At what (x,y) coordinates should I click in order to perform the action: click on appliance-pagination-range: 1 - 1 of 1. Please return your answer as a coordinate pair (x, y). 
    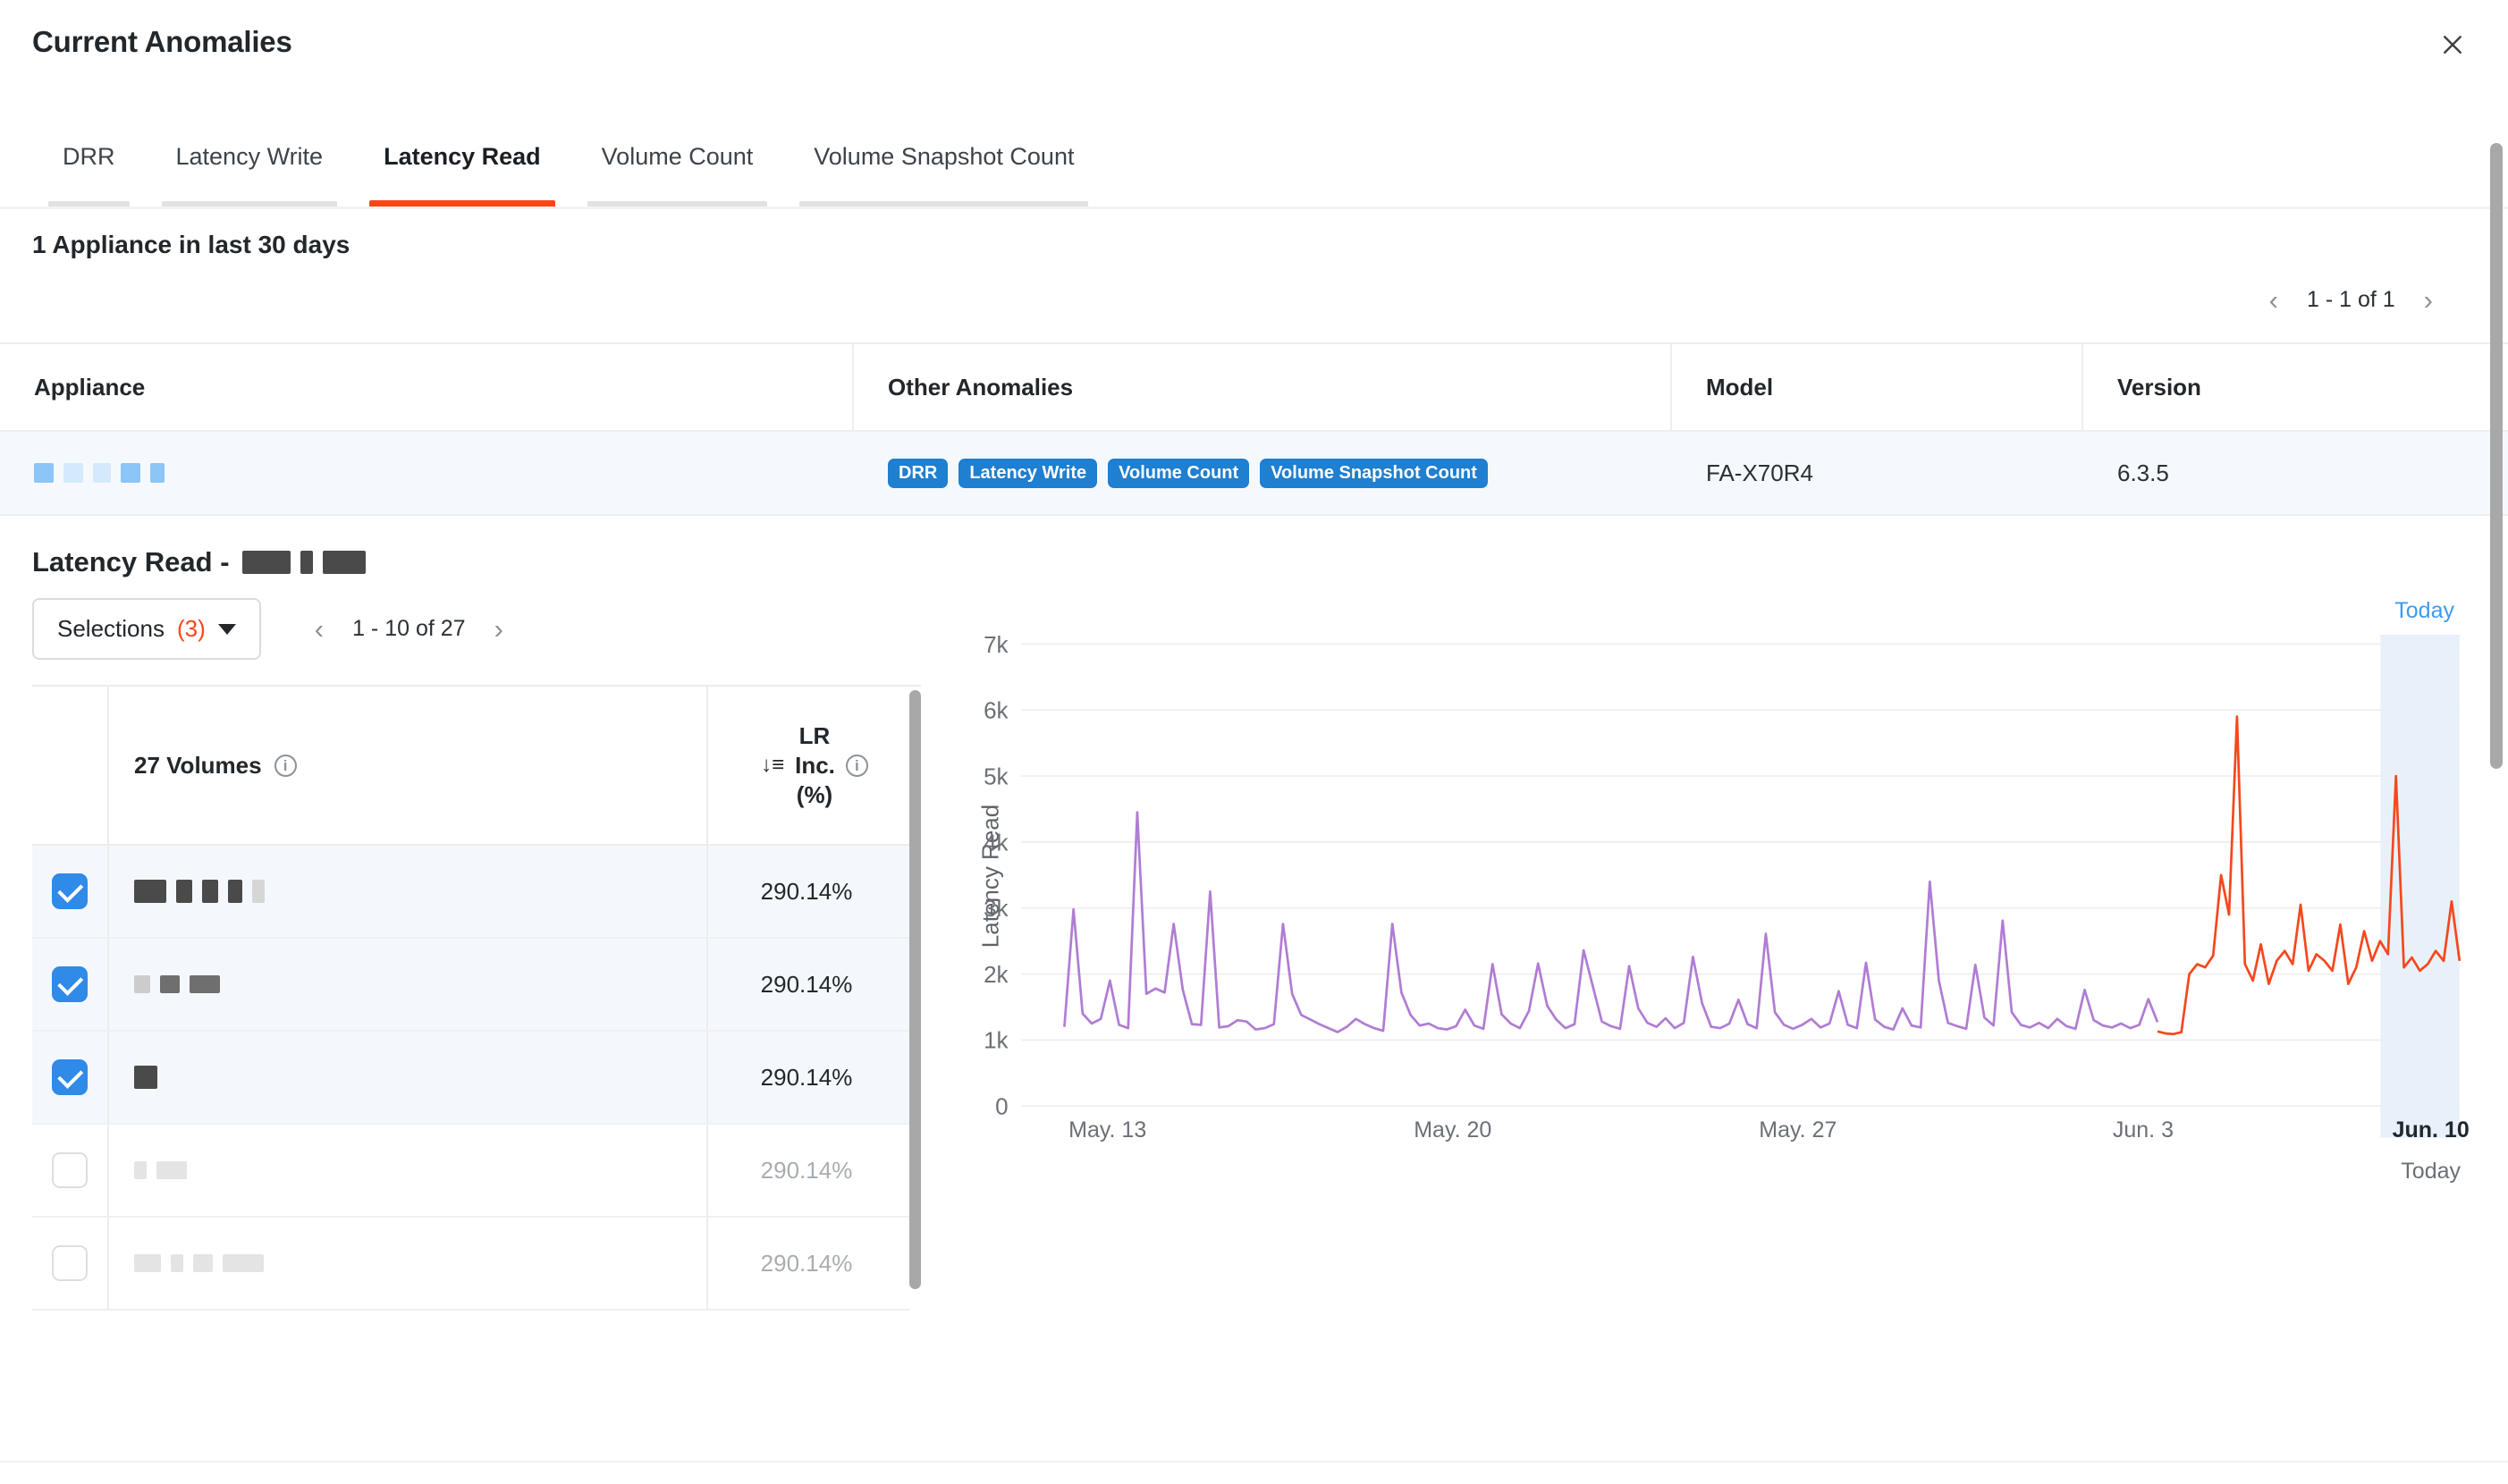
    Looking at the image, I should click on (2351, 299).